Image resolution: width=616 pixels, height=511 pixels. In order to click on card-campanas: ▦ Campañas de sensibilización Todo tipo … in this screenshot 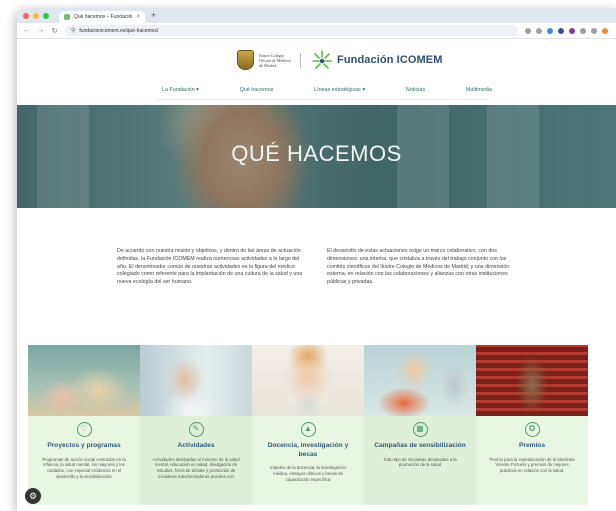, I will do `click(420, 425)`.